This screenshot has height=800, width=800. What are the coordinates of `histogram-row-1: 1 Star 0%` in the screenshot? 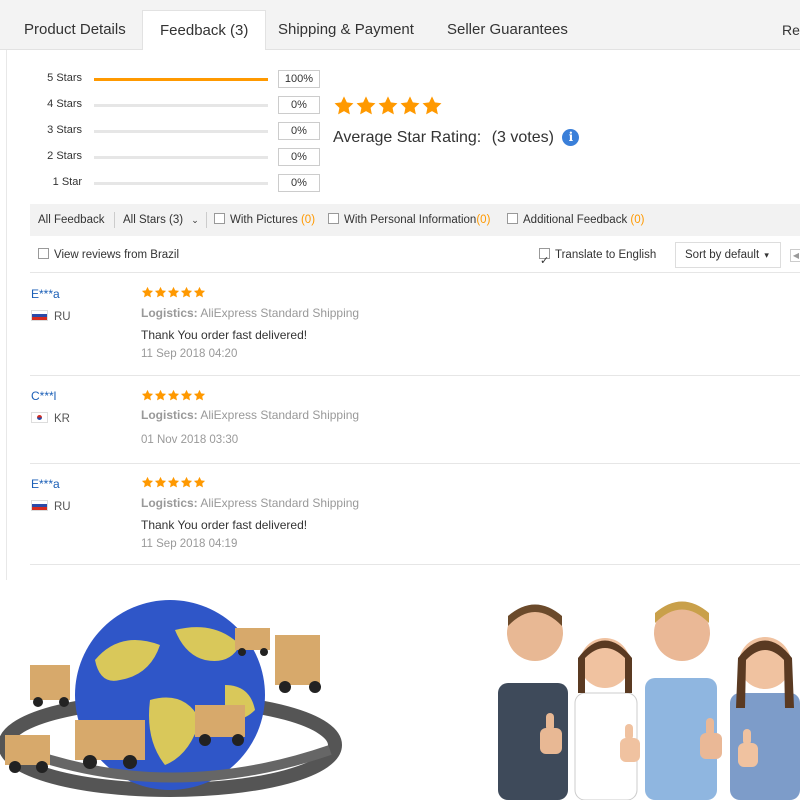 It's located at (180, 183).